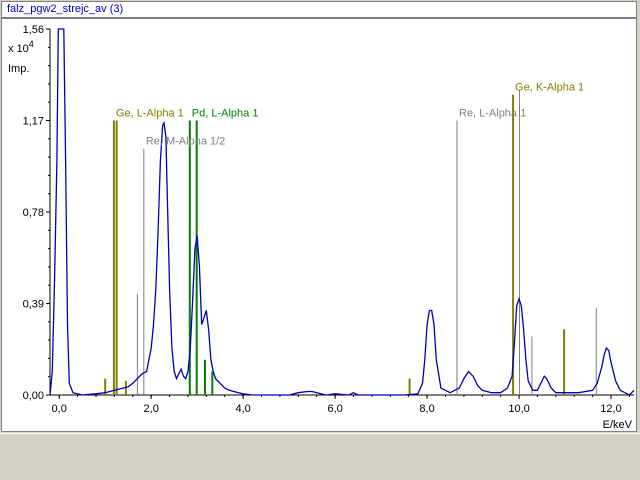 This screenshot has height=480, width=640. Describe the element at coordinates (242, 409) in the screenshot. I see `x-tick-label: 4,0` at that location.